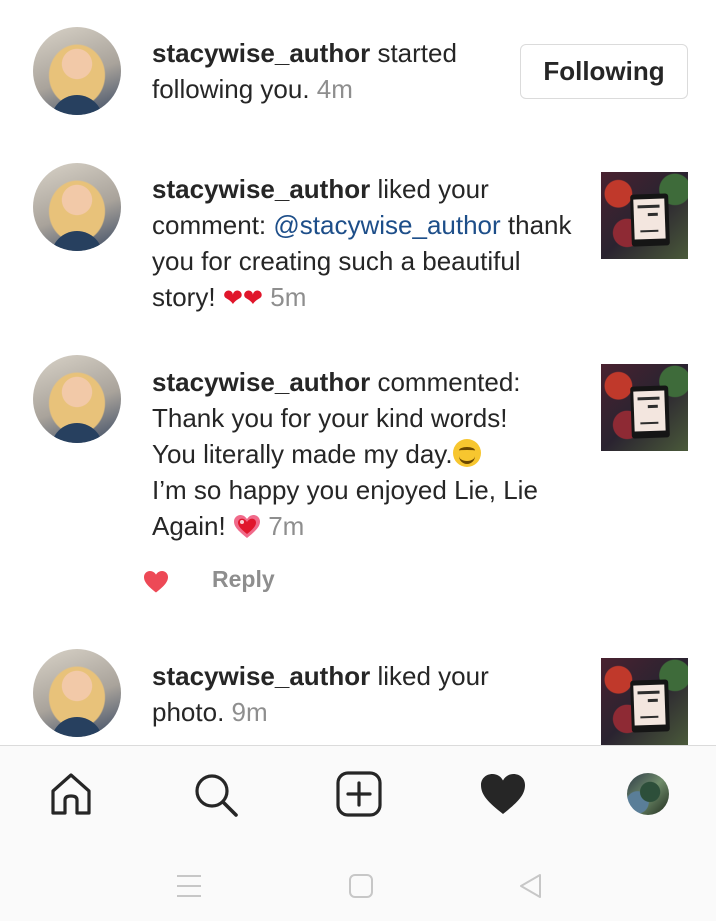 The image size is (716, 921). Describe the element at coordinates (288, 297) in the screenshot. I see `timestamp: 5m` at that location.